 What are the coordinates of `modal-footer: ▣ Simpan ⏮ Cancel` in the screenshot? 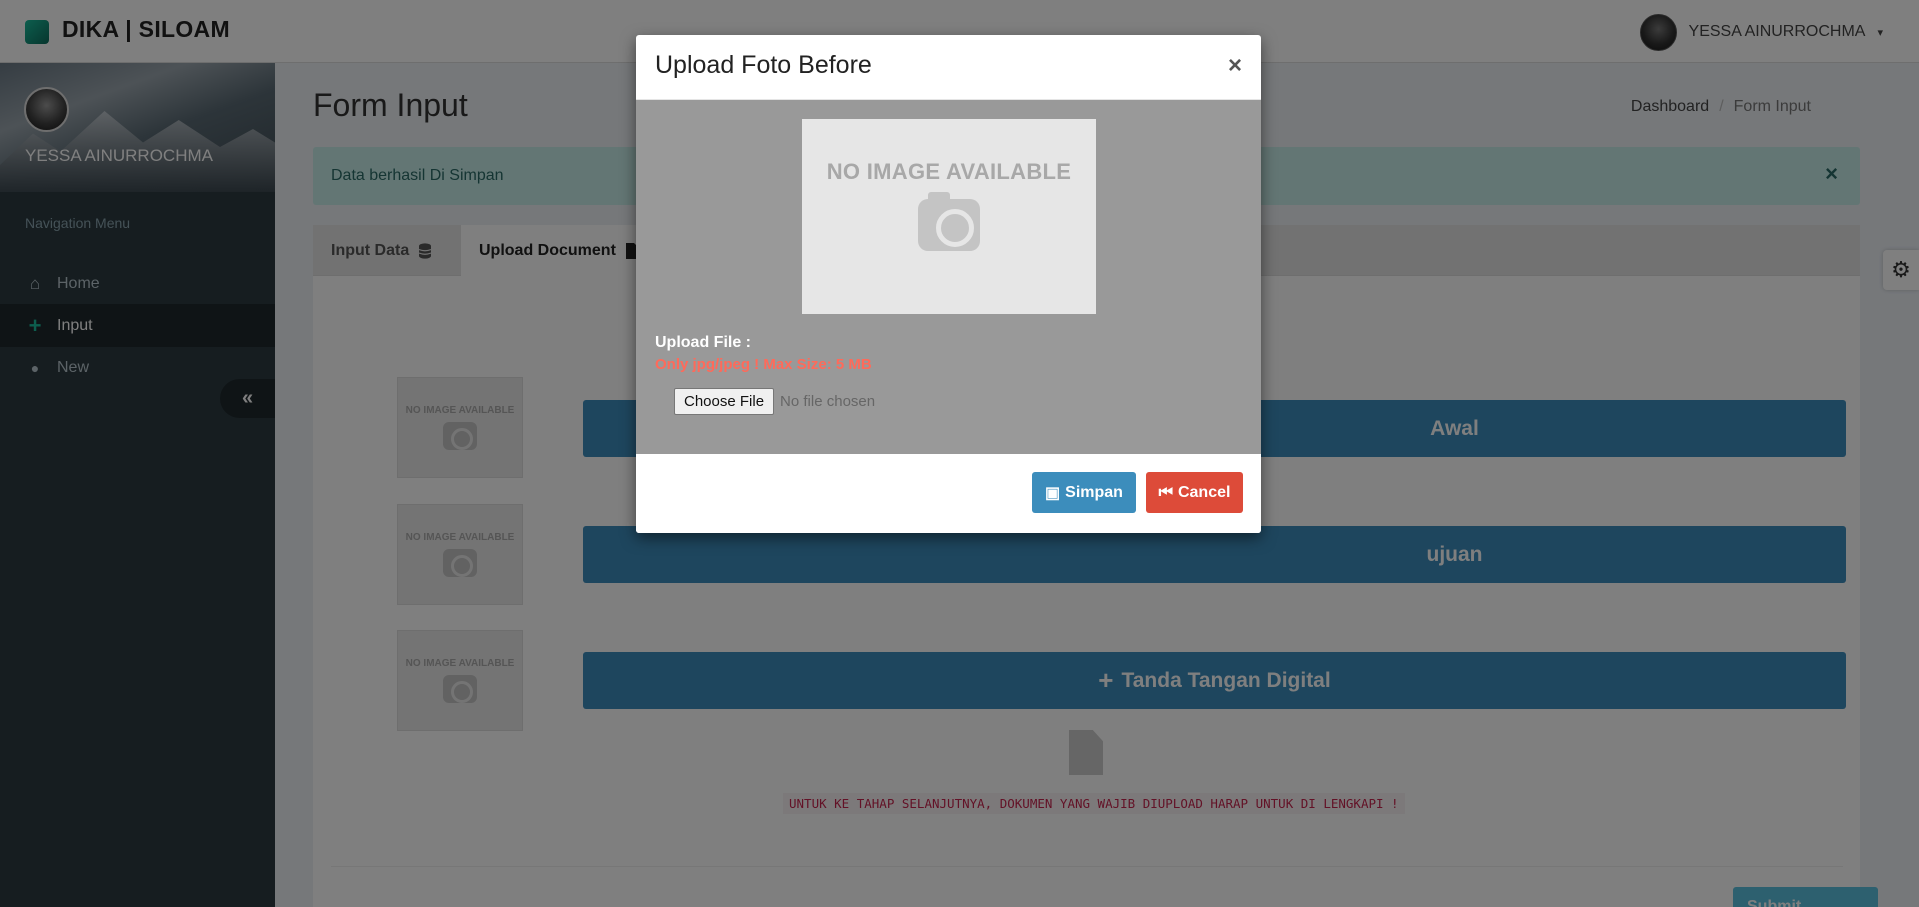 It's located at (948, 493).